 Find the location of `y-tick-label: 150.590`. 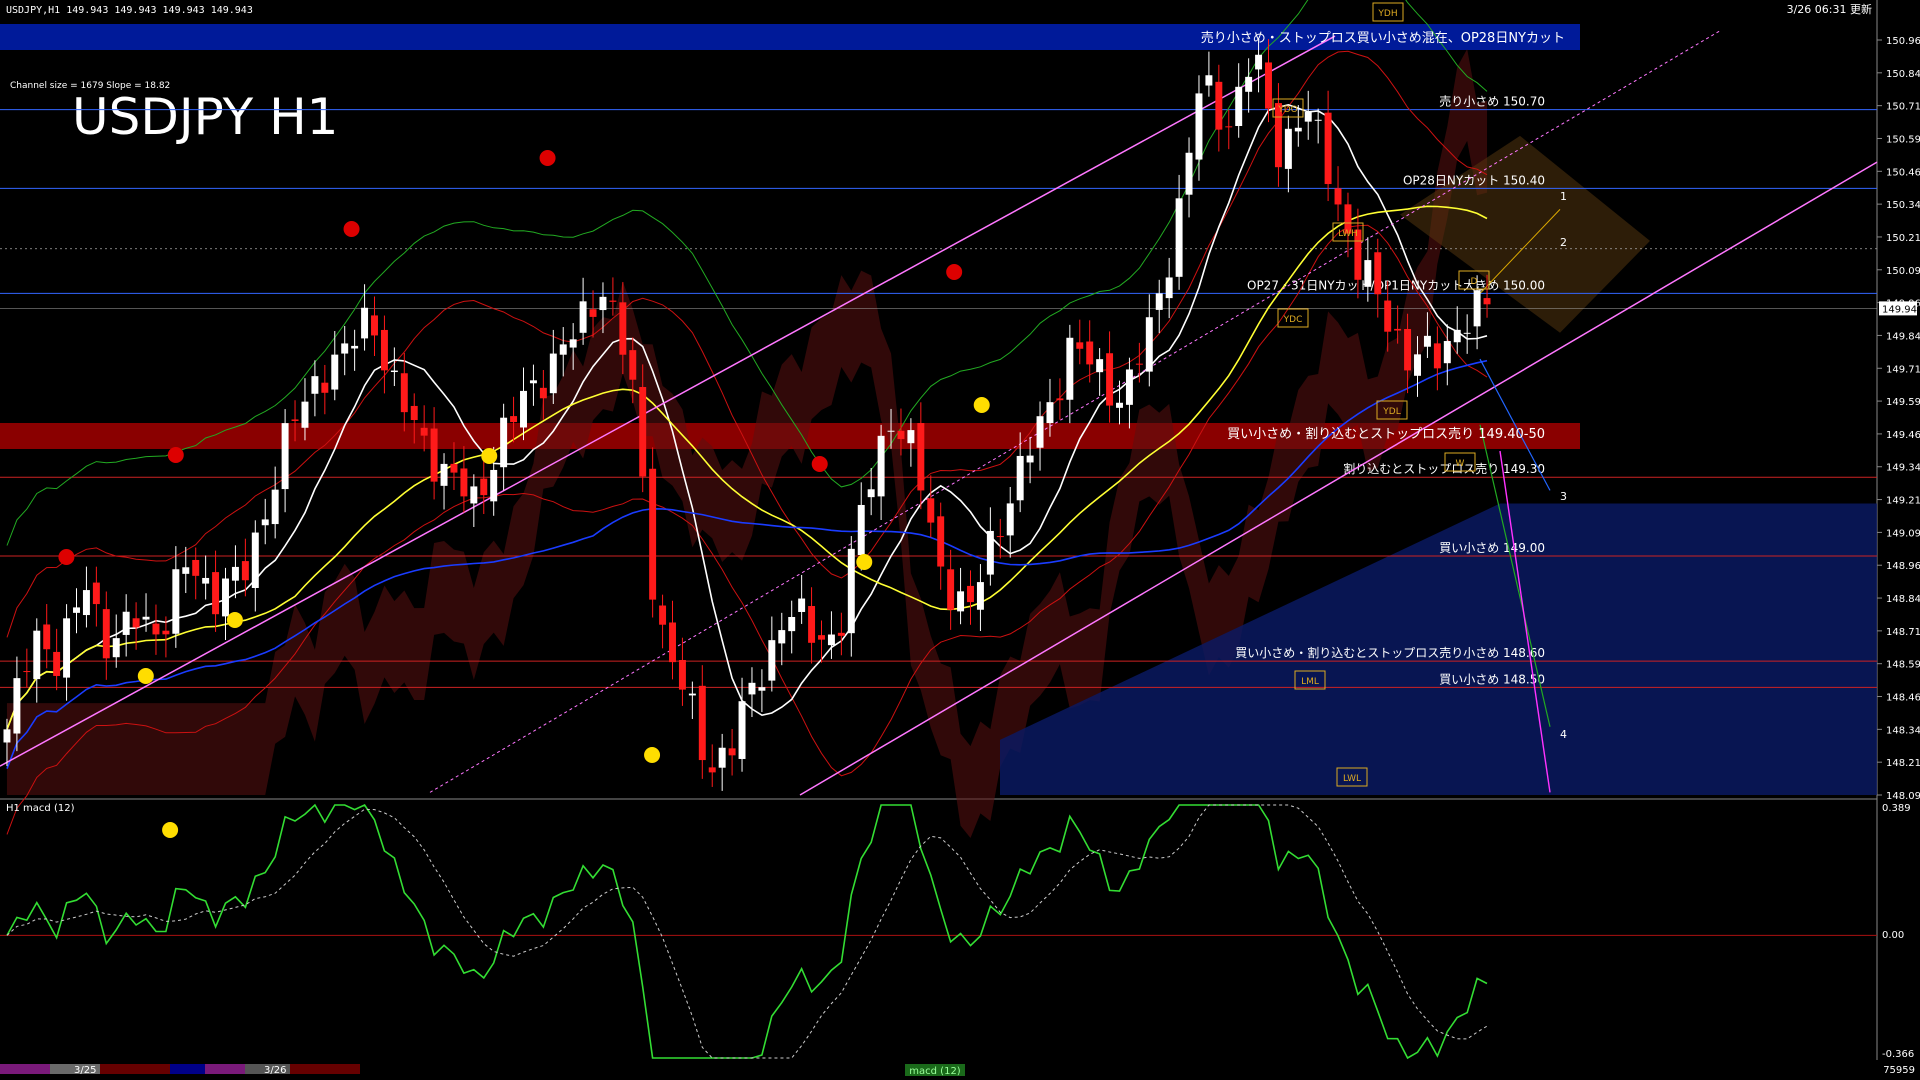

y-tick-label: 150.590 is located at coordinates (1903, 139).